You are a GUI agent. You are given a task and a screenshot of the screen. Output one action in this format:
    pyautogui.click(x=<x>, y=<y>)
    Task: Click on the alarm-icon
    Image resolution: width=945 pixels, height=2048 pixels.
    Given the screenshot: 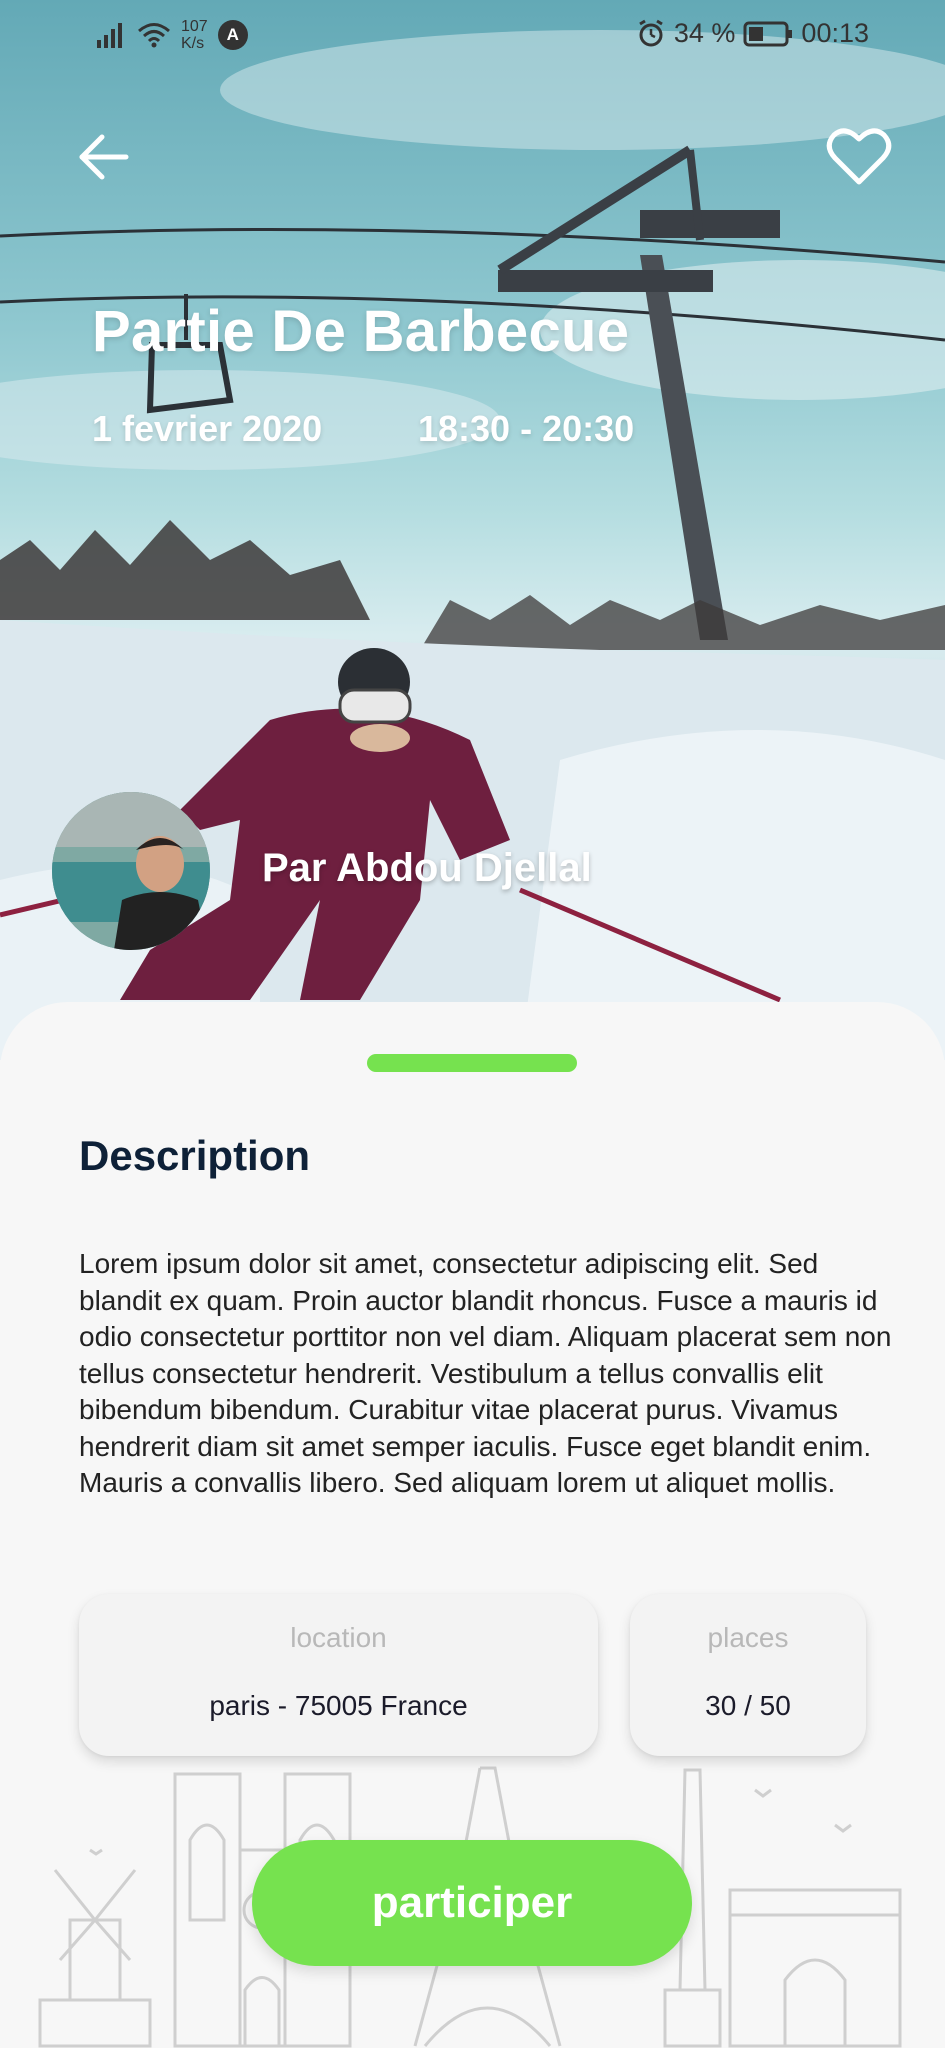 What is the action you would take?
    pyautogui.click(x=651, y=32)
    